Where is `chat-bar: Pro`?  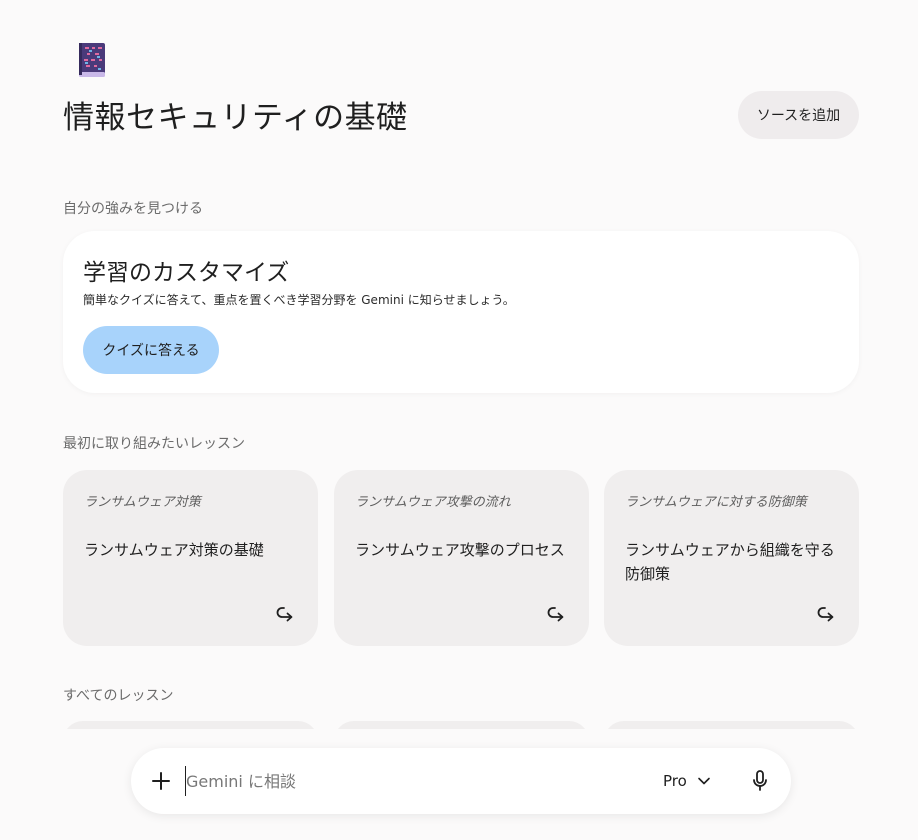 chat-bar: Pro is located at coordinates (461, 781).